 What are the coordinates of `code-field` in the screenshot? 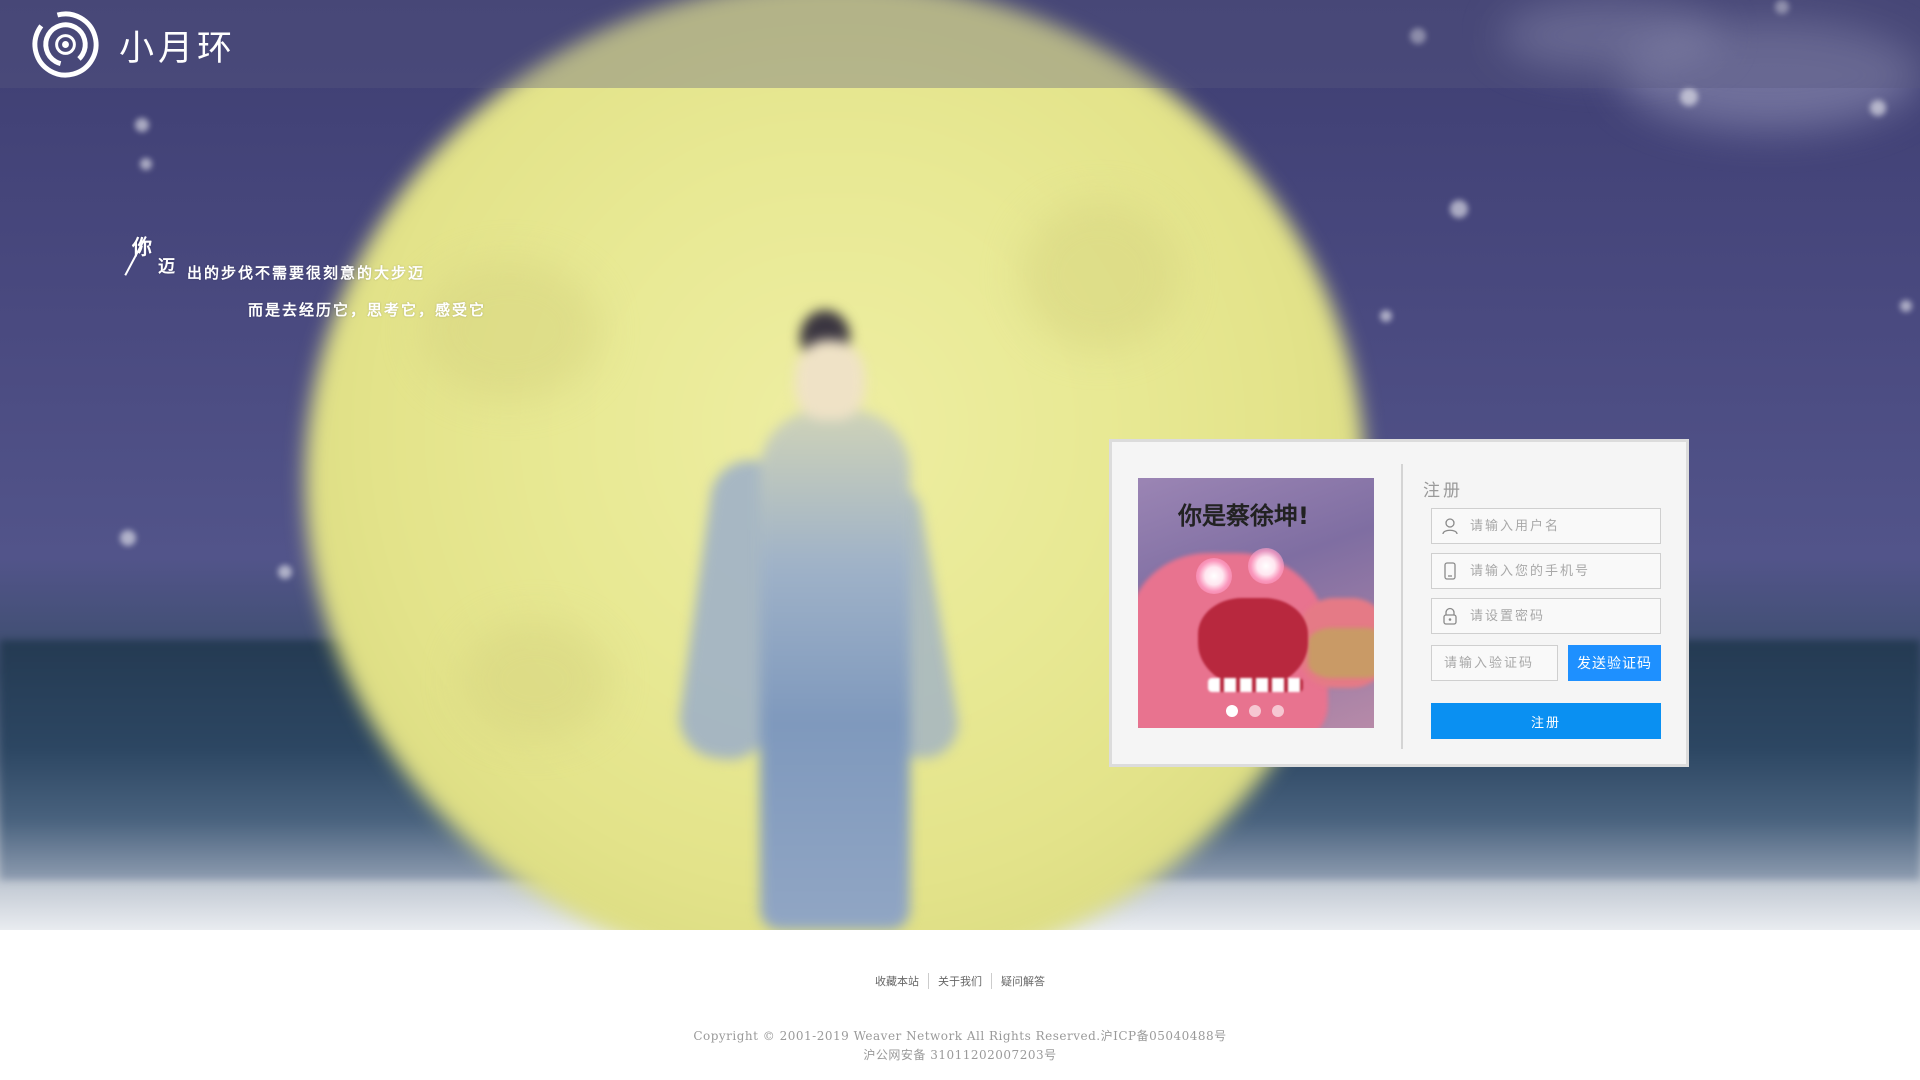 It's located at (1494, 663).